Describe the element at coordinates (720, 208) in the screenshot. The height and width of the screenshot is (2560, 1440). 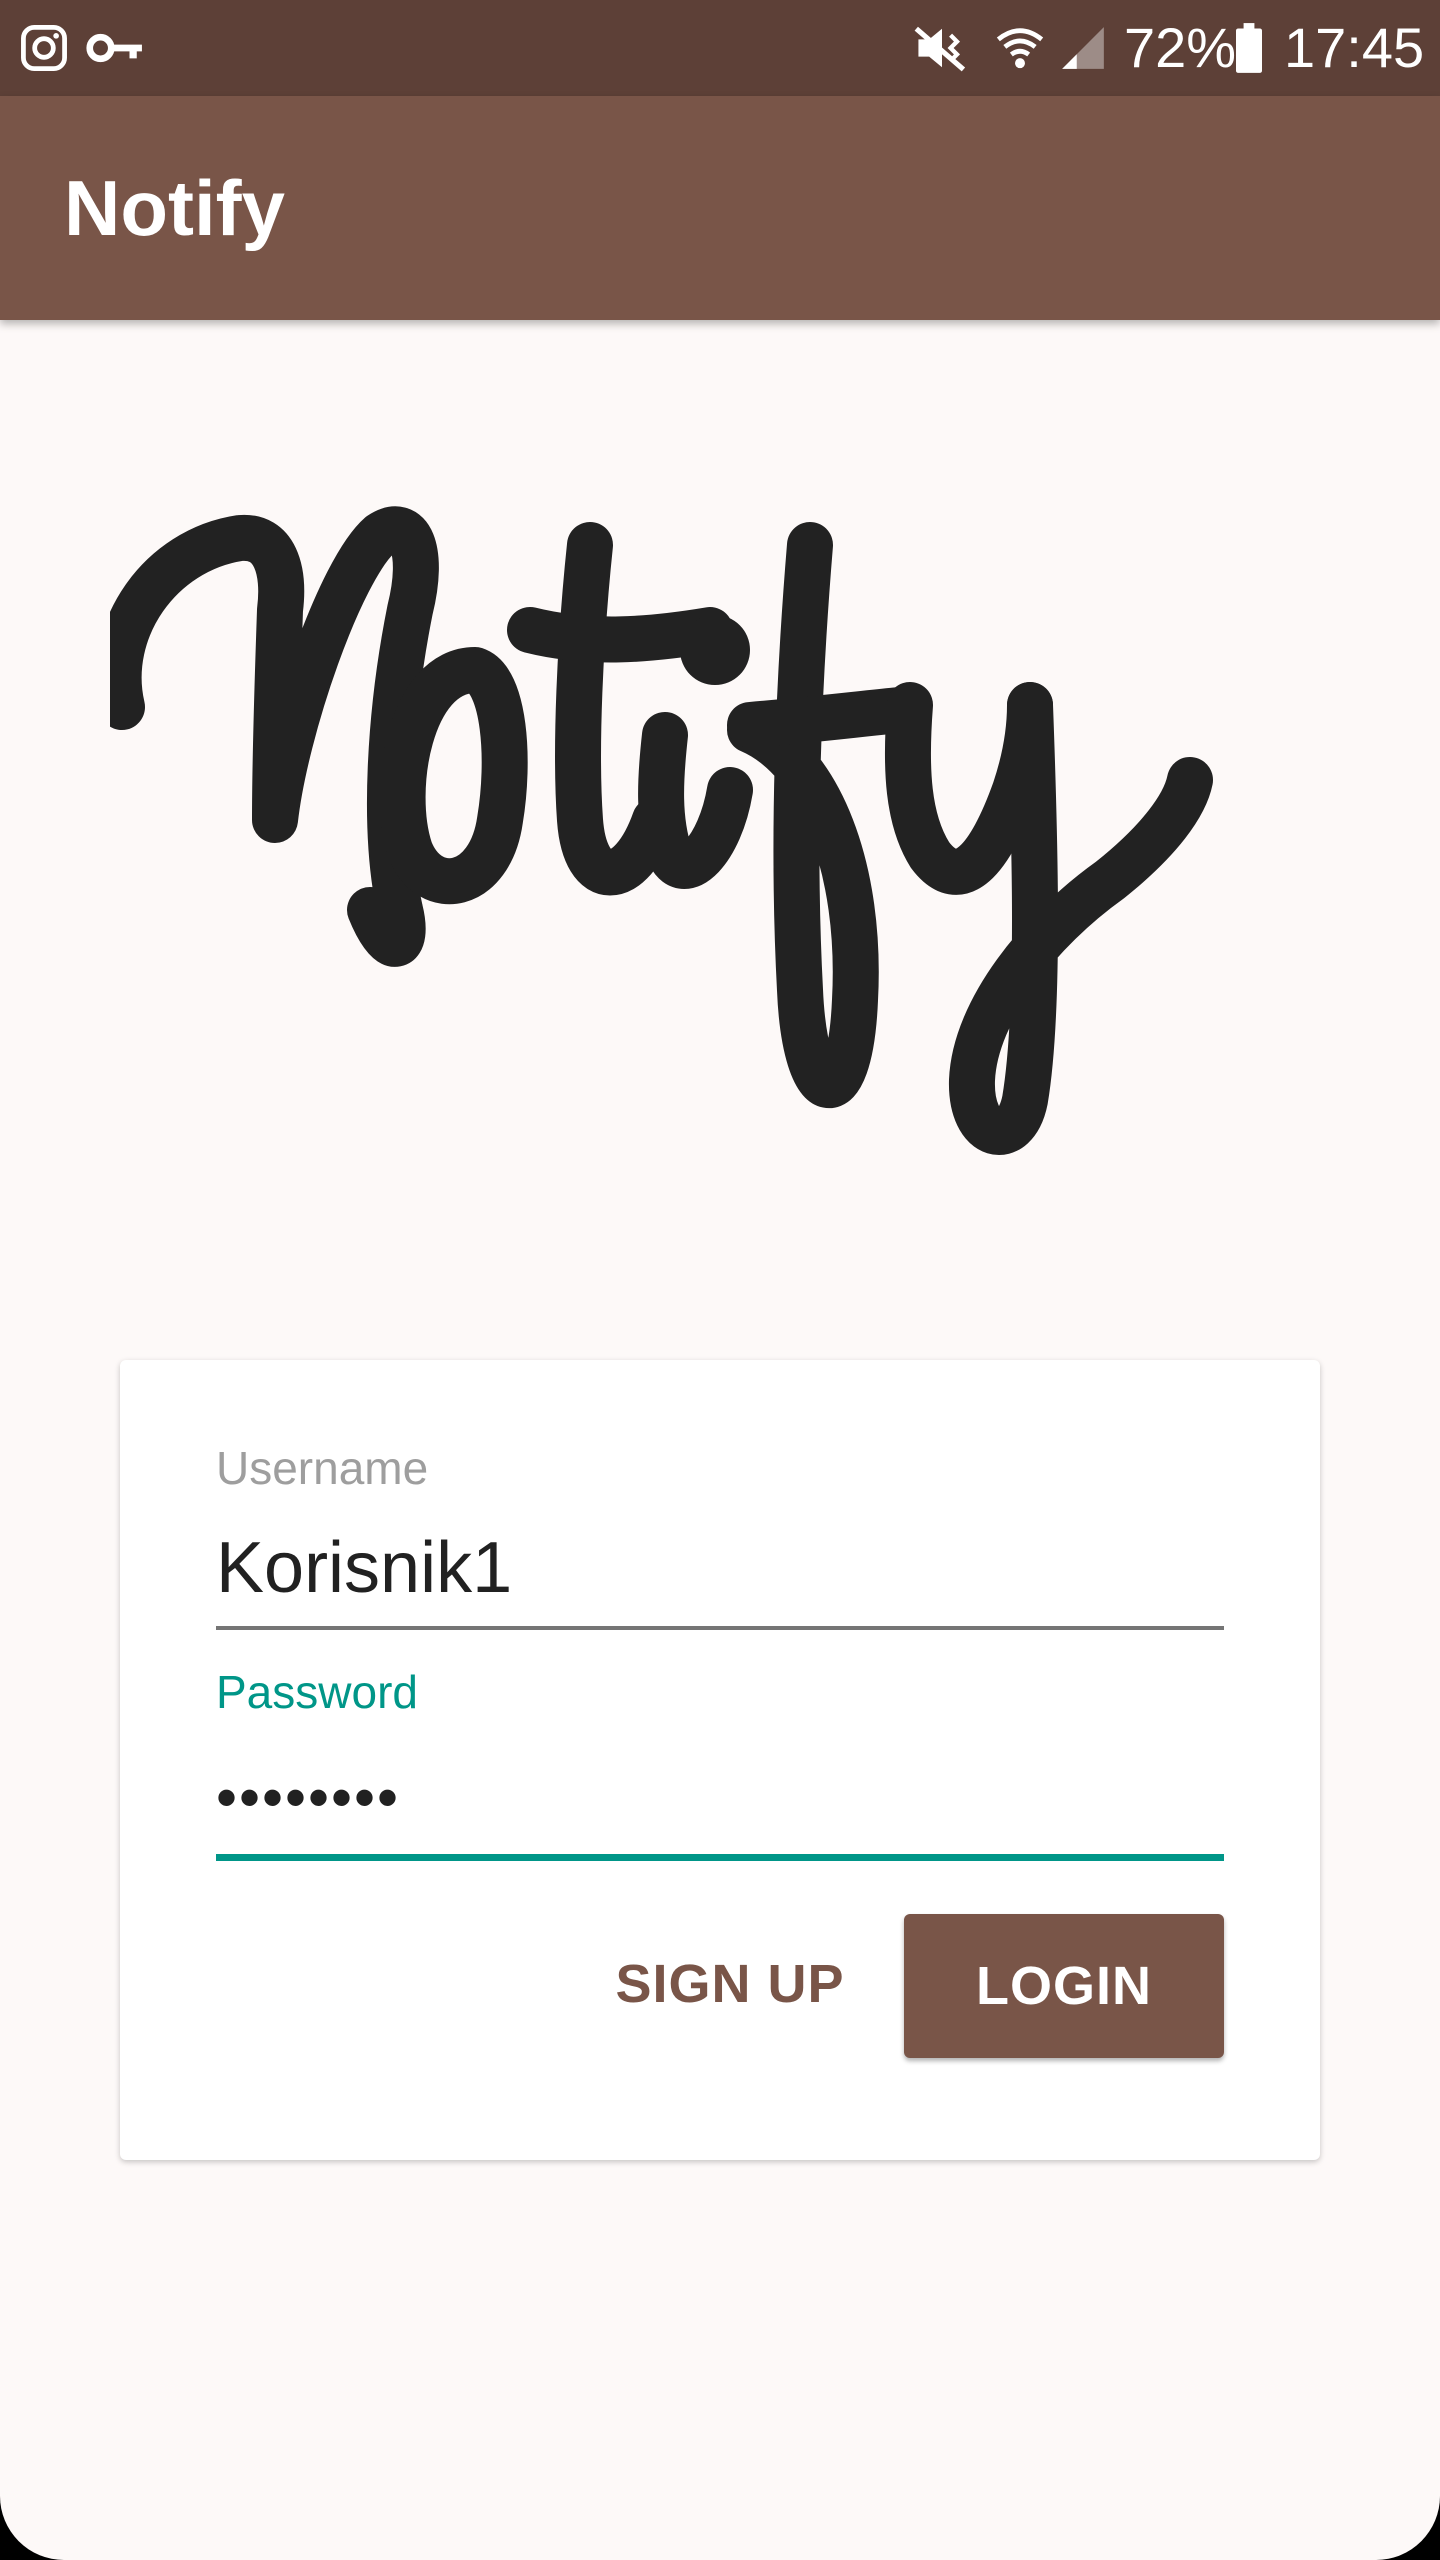
I see `app-bar: Notify` at that location.